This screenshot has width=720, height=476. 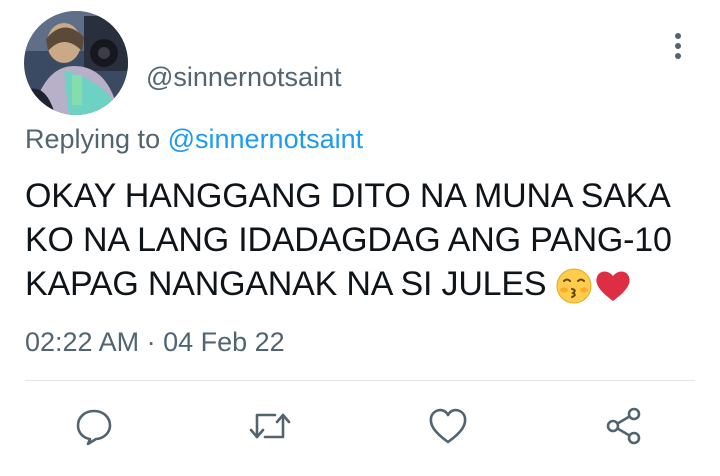 I want to click on tweet-time: 02:22 AM, so click(x=82, y=342).